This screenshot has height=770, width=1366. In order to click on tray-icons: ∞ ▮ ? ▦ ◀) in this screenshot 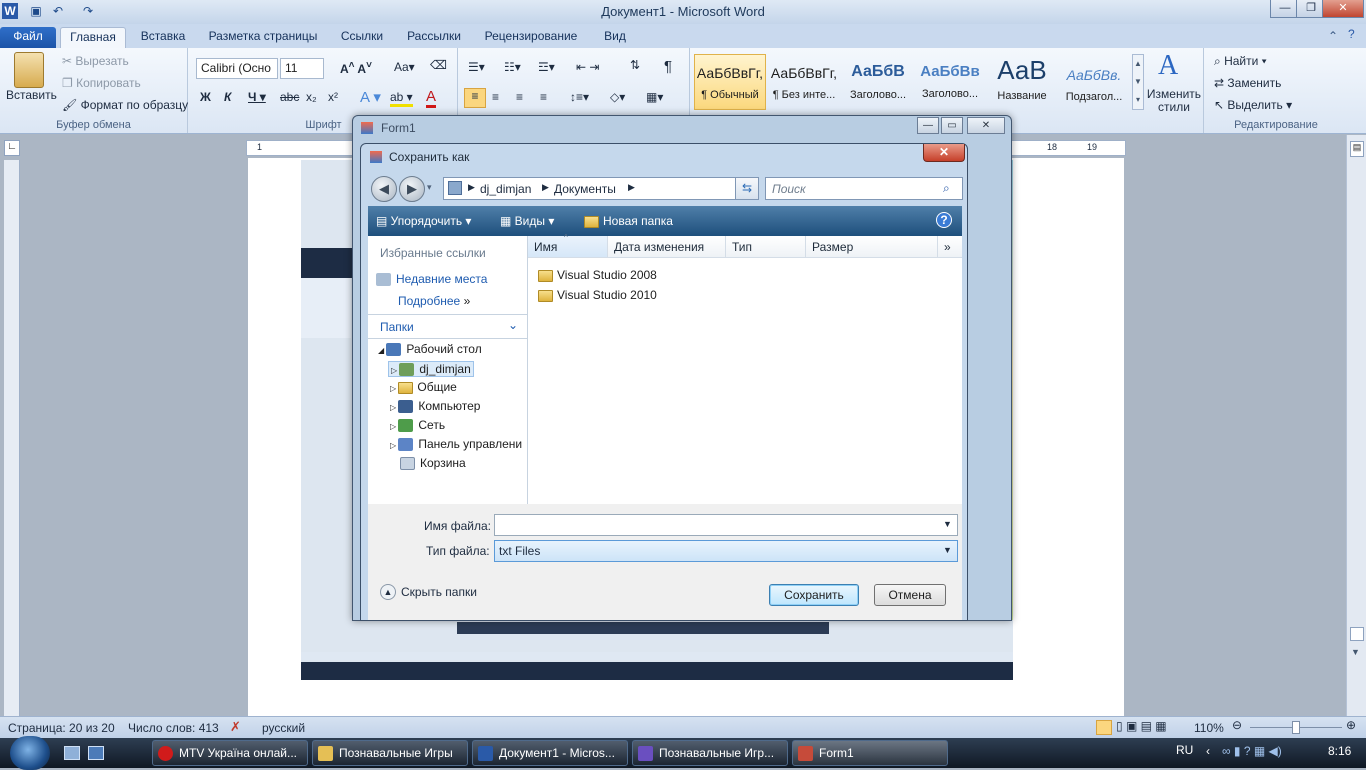, I will do `click(1252, 751)`.